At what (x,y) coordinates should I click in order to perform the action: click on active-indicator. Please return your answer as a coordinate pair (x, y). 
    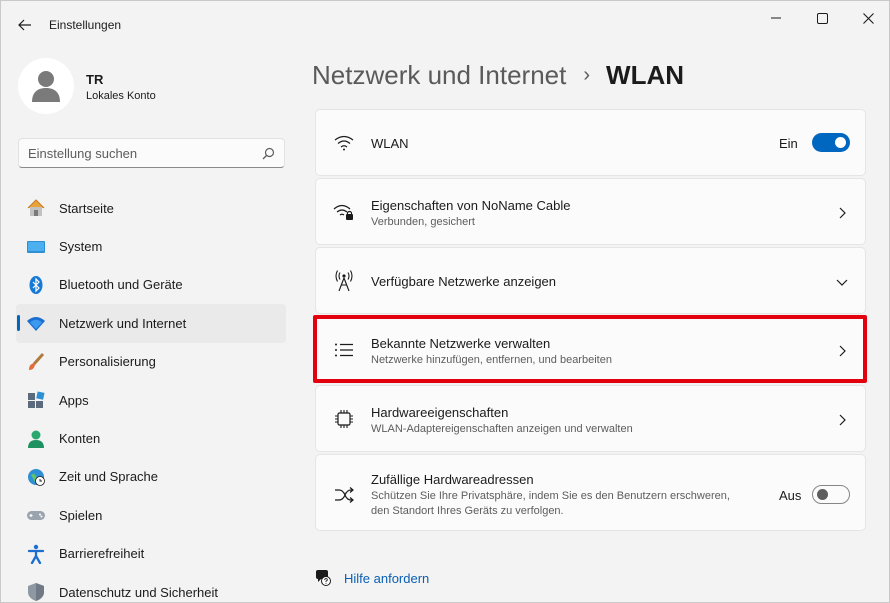
    Looking at the image, I should click on (18, 323).